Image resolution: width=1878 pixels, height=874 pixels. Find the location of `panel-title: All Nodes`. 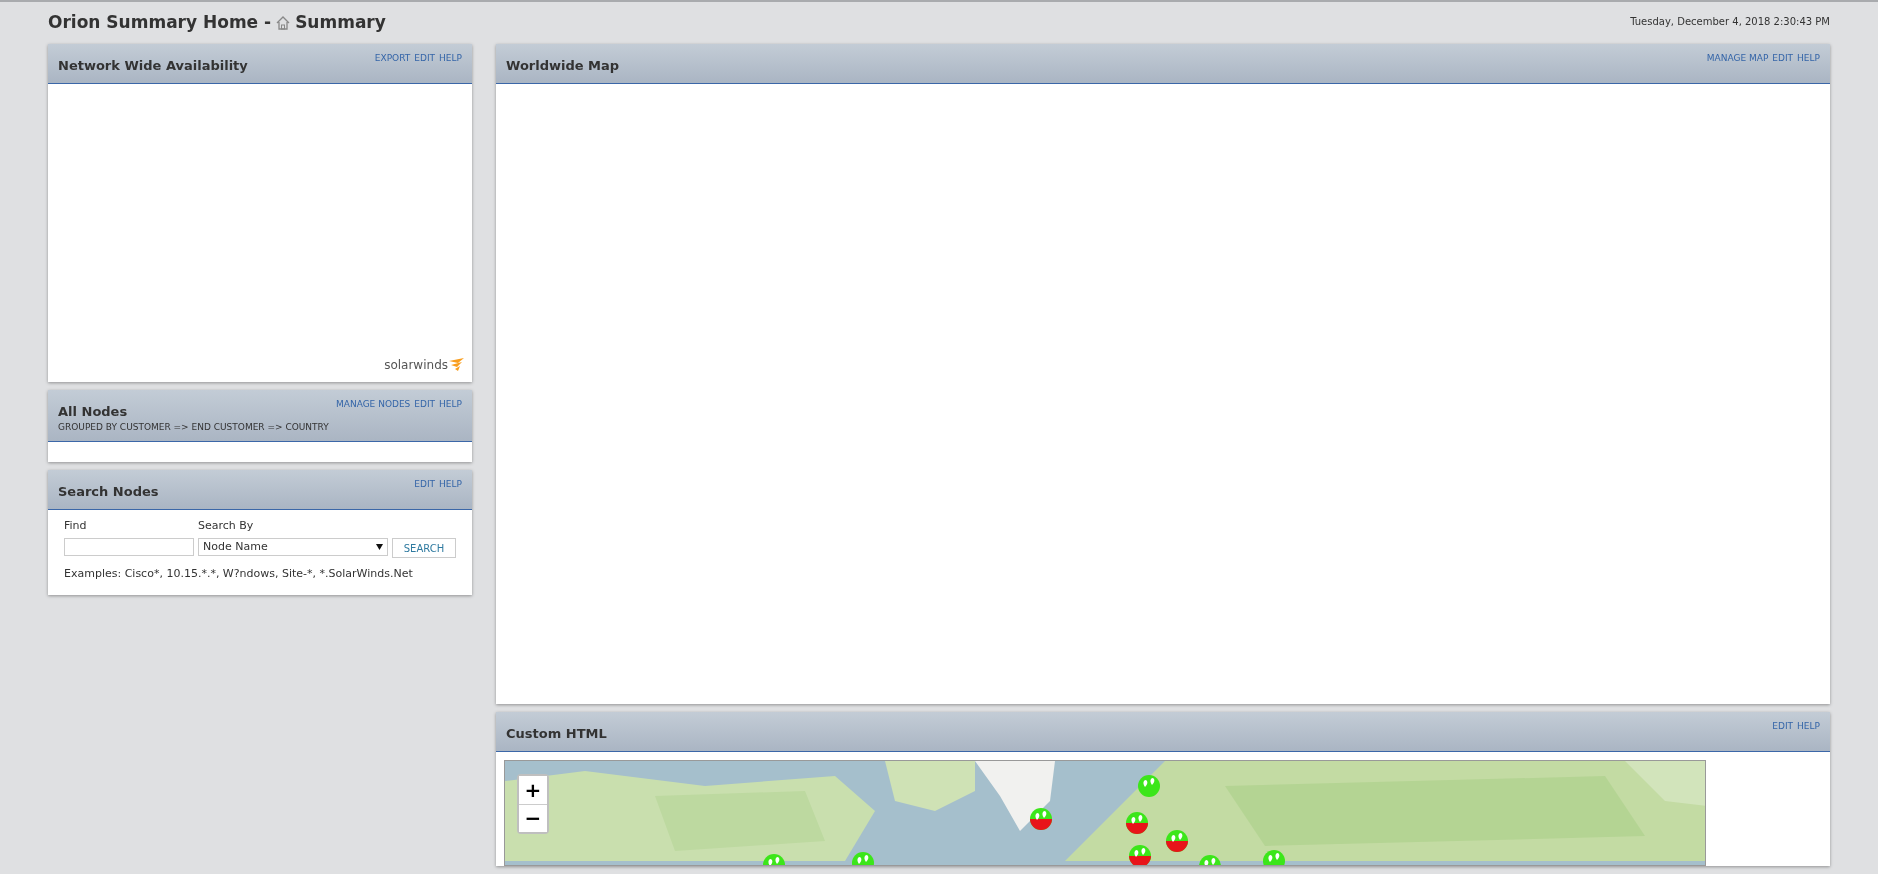

panel-title: All Nodes is located at coordinates (93, 411).